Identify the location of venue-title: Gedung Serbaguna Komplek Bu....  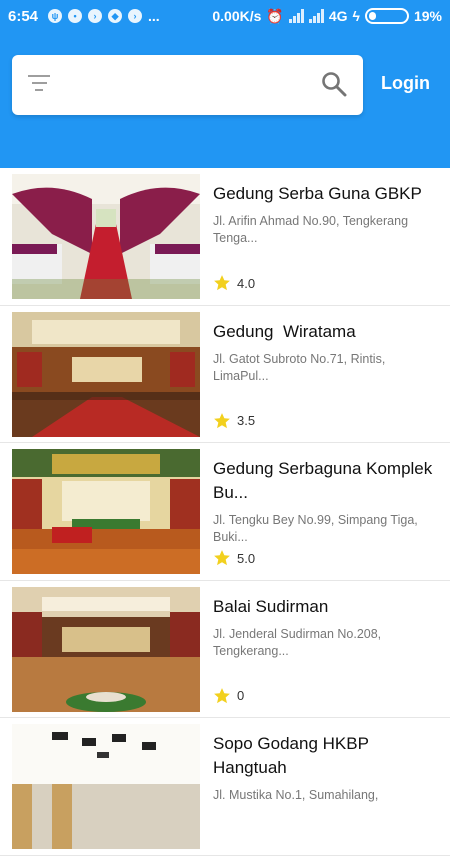
(323, 480).